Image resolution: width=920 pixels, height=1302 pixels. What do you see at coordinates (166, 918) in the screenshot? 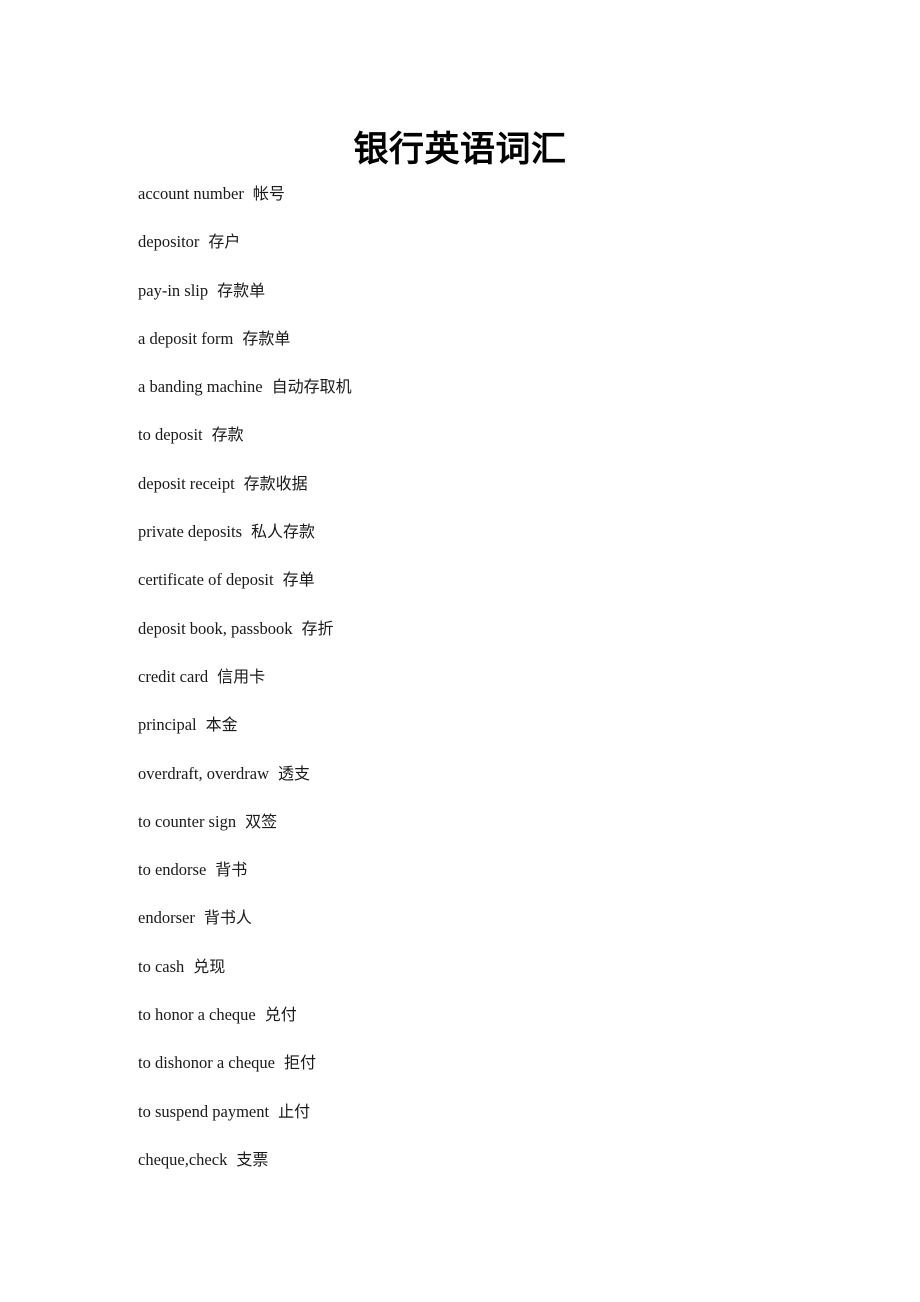
I see `term-english: endorser` at bounding box center [166, 918].